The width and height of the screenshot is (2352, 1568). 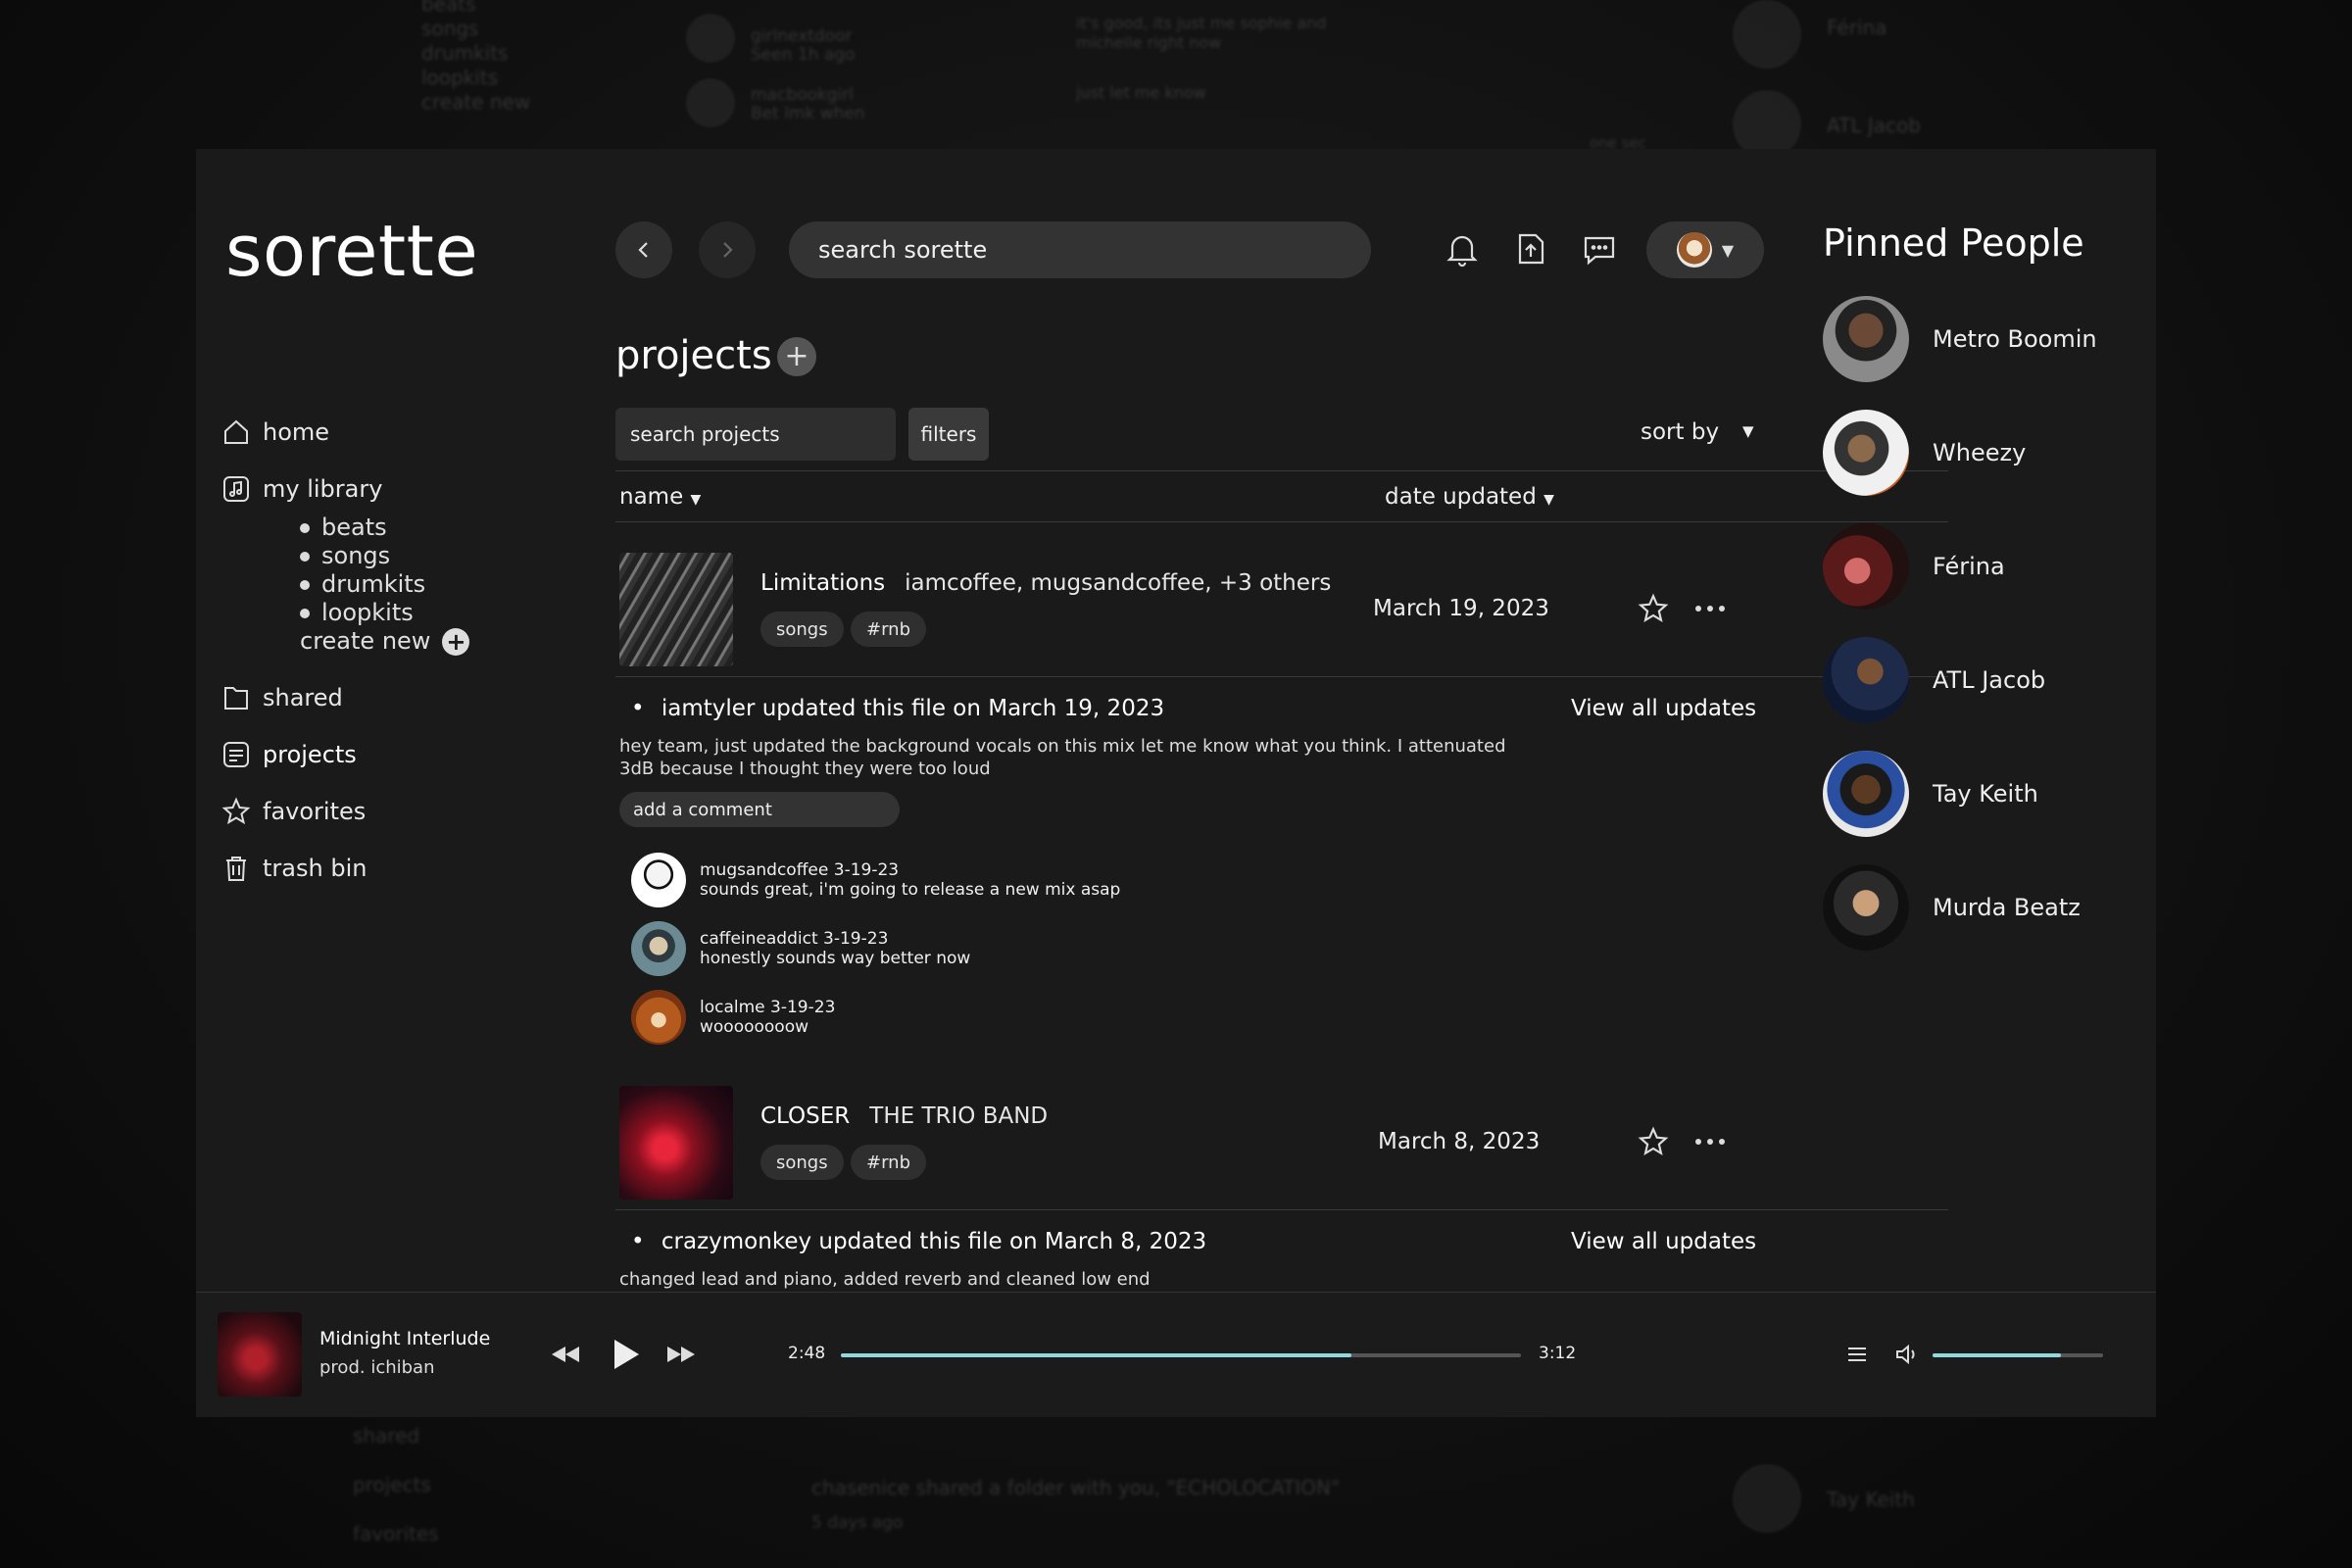 I want to click on pinned-person: Tay Keith, so click(x=1930, y=794).